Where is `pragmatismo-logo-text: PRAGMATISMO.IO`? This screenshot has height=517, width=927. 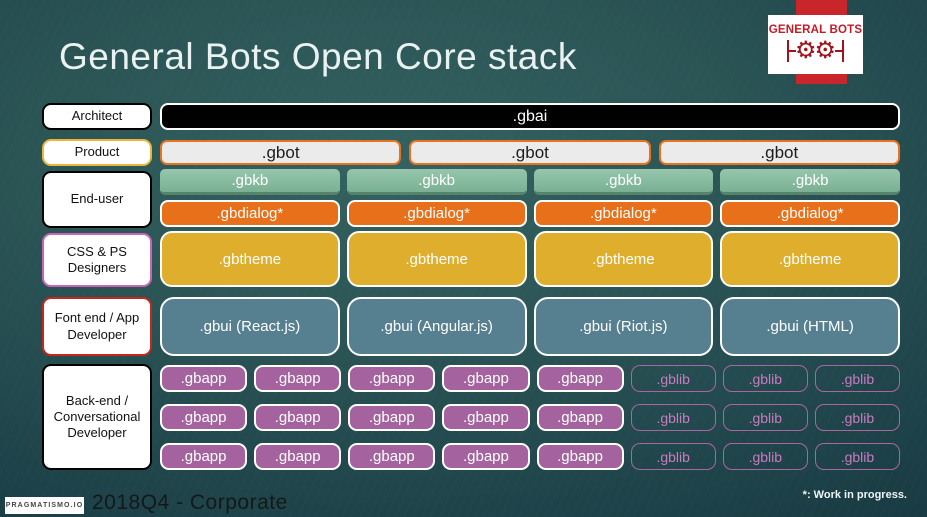 pragmatismo-logo-text: PRAGMATISMO.IO is located at coordinates (44, 505).